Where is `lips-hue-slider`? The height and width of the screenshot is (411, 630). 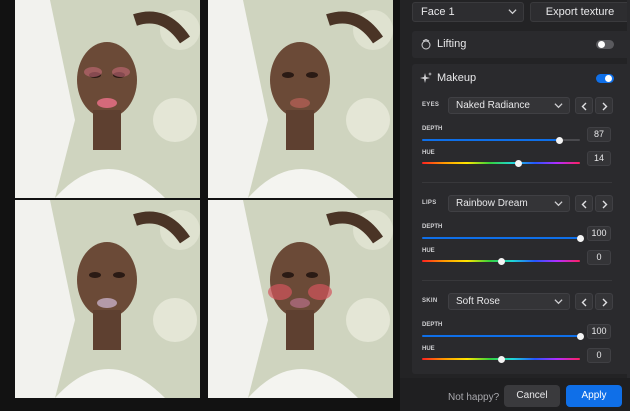
lips-hue-slider is located at coordinates (501, 261).